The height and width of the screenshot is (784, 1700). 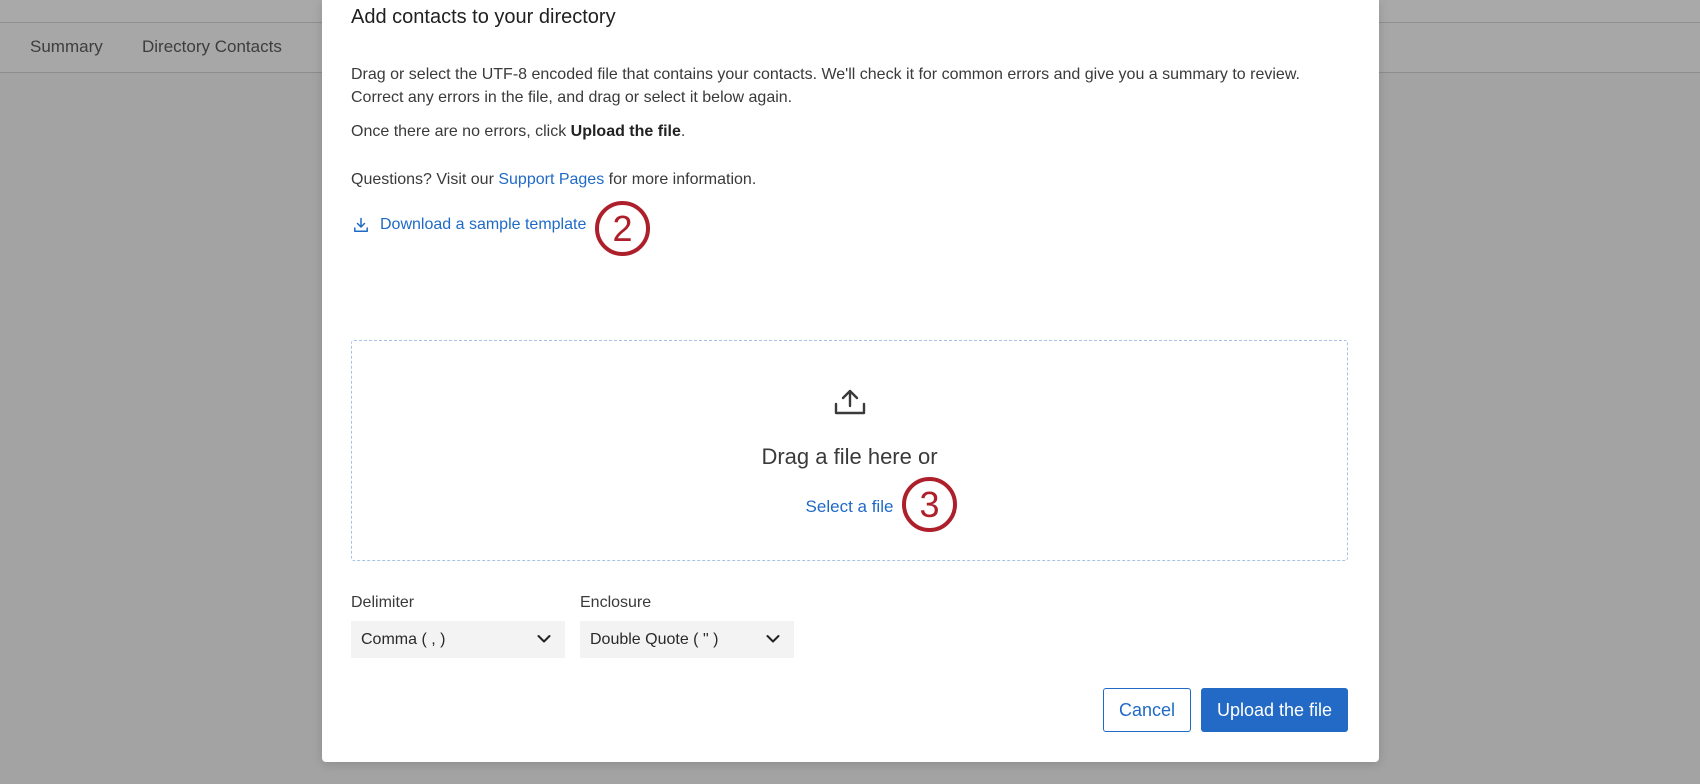 I want to click on callout-step-3: 3, so click(x=929, y=504).